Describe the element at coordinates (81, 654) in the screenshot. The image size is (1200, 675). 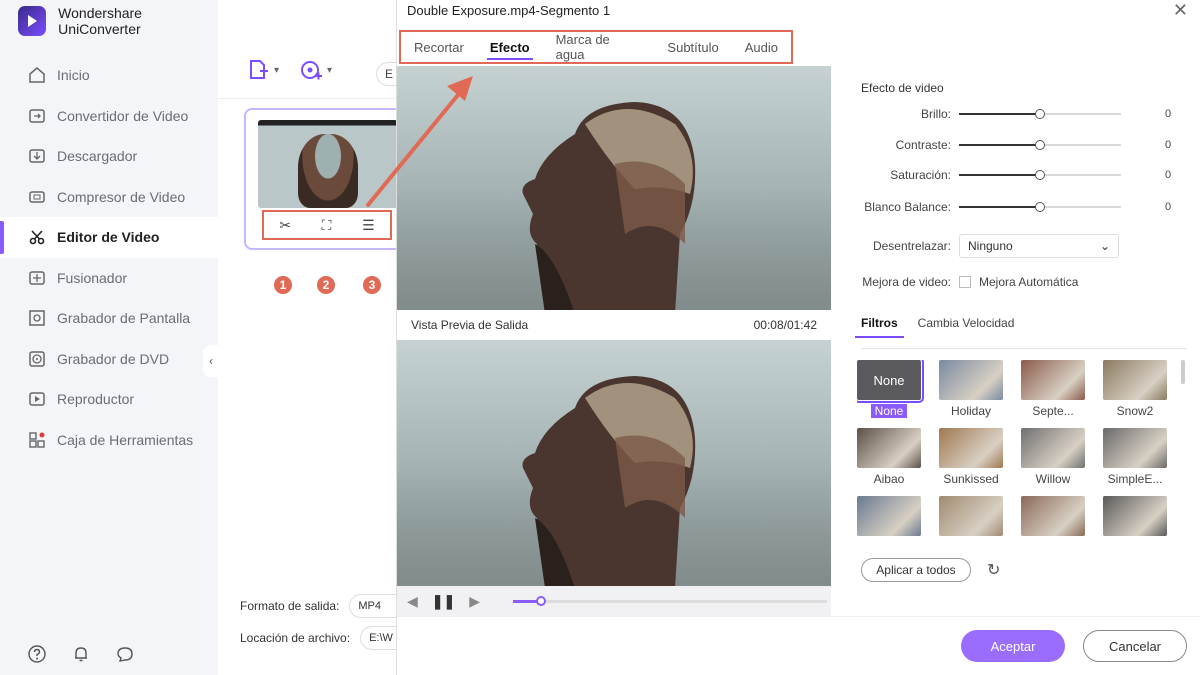
I see `bell-icon` at that location.